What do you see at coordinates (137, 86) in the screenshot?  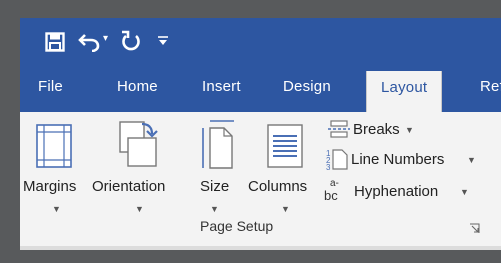 I see `tab-home: Home` at bounding box center [137, 86].